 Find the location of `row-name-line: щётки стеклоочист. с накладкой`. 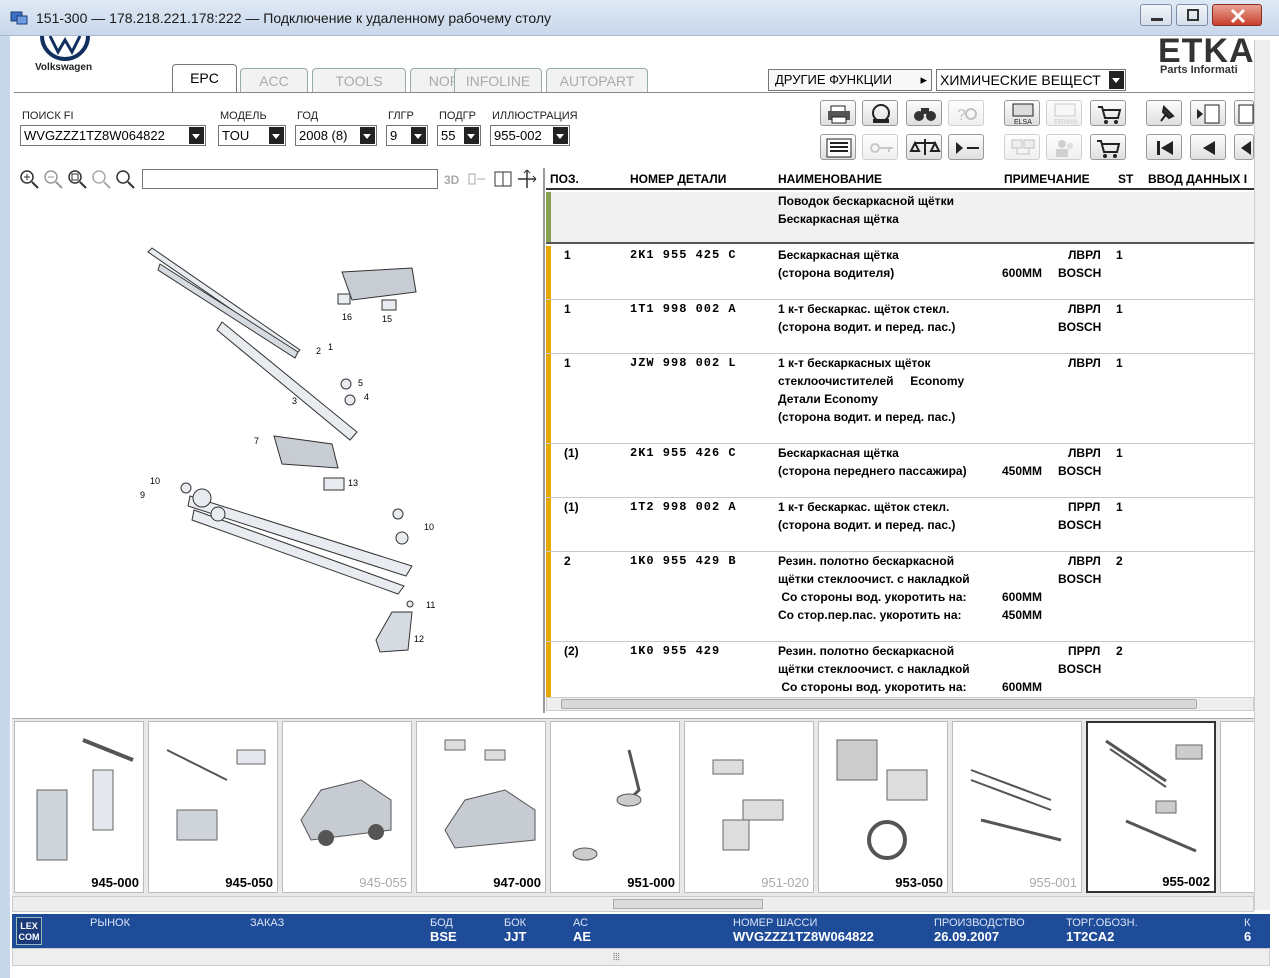

row-name-line: щётки стеклоочист. с накладкой is located at coordinates (874, 669).